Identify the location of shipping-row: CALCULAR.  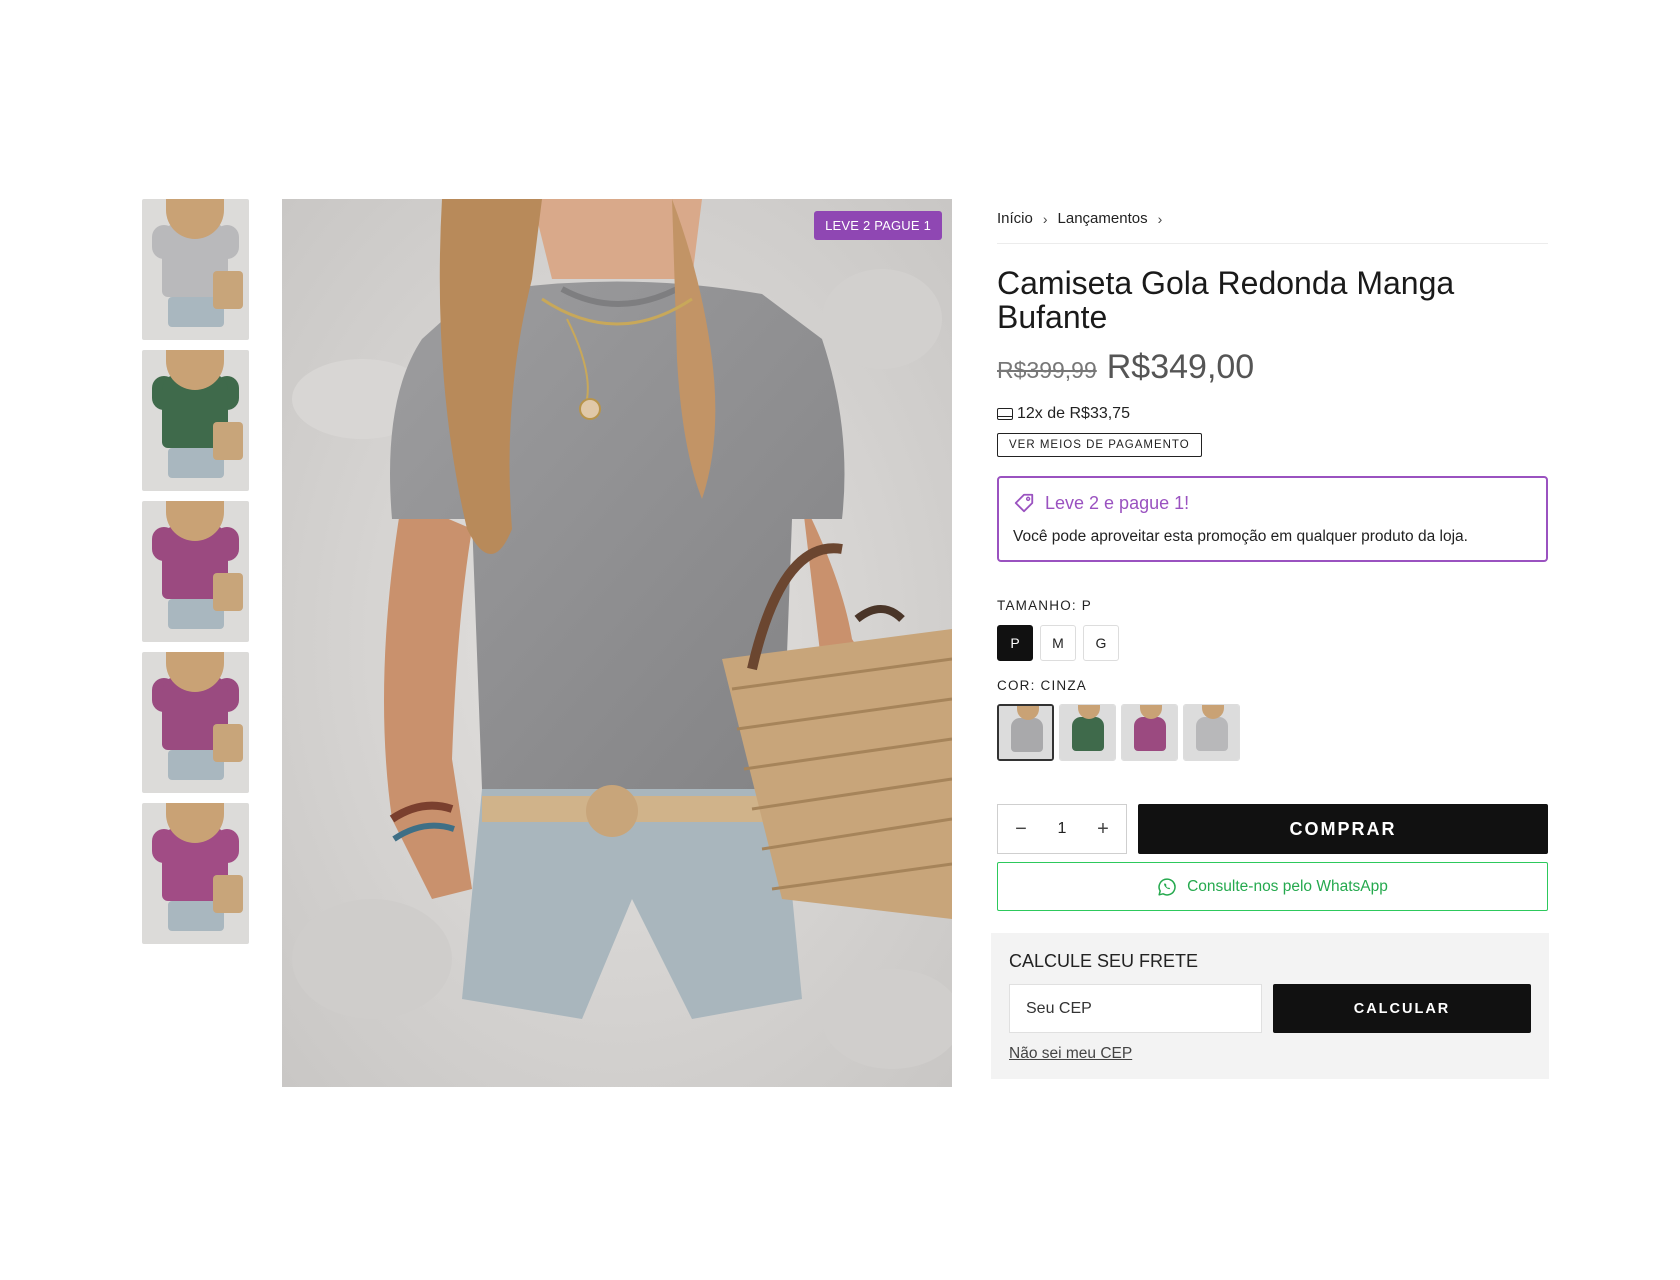
(1270, 1008).